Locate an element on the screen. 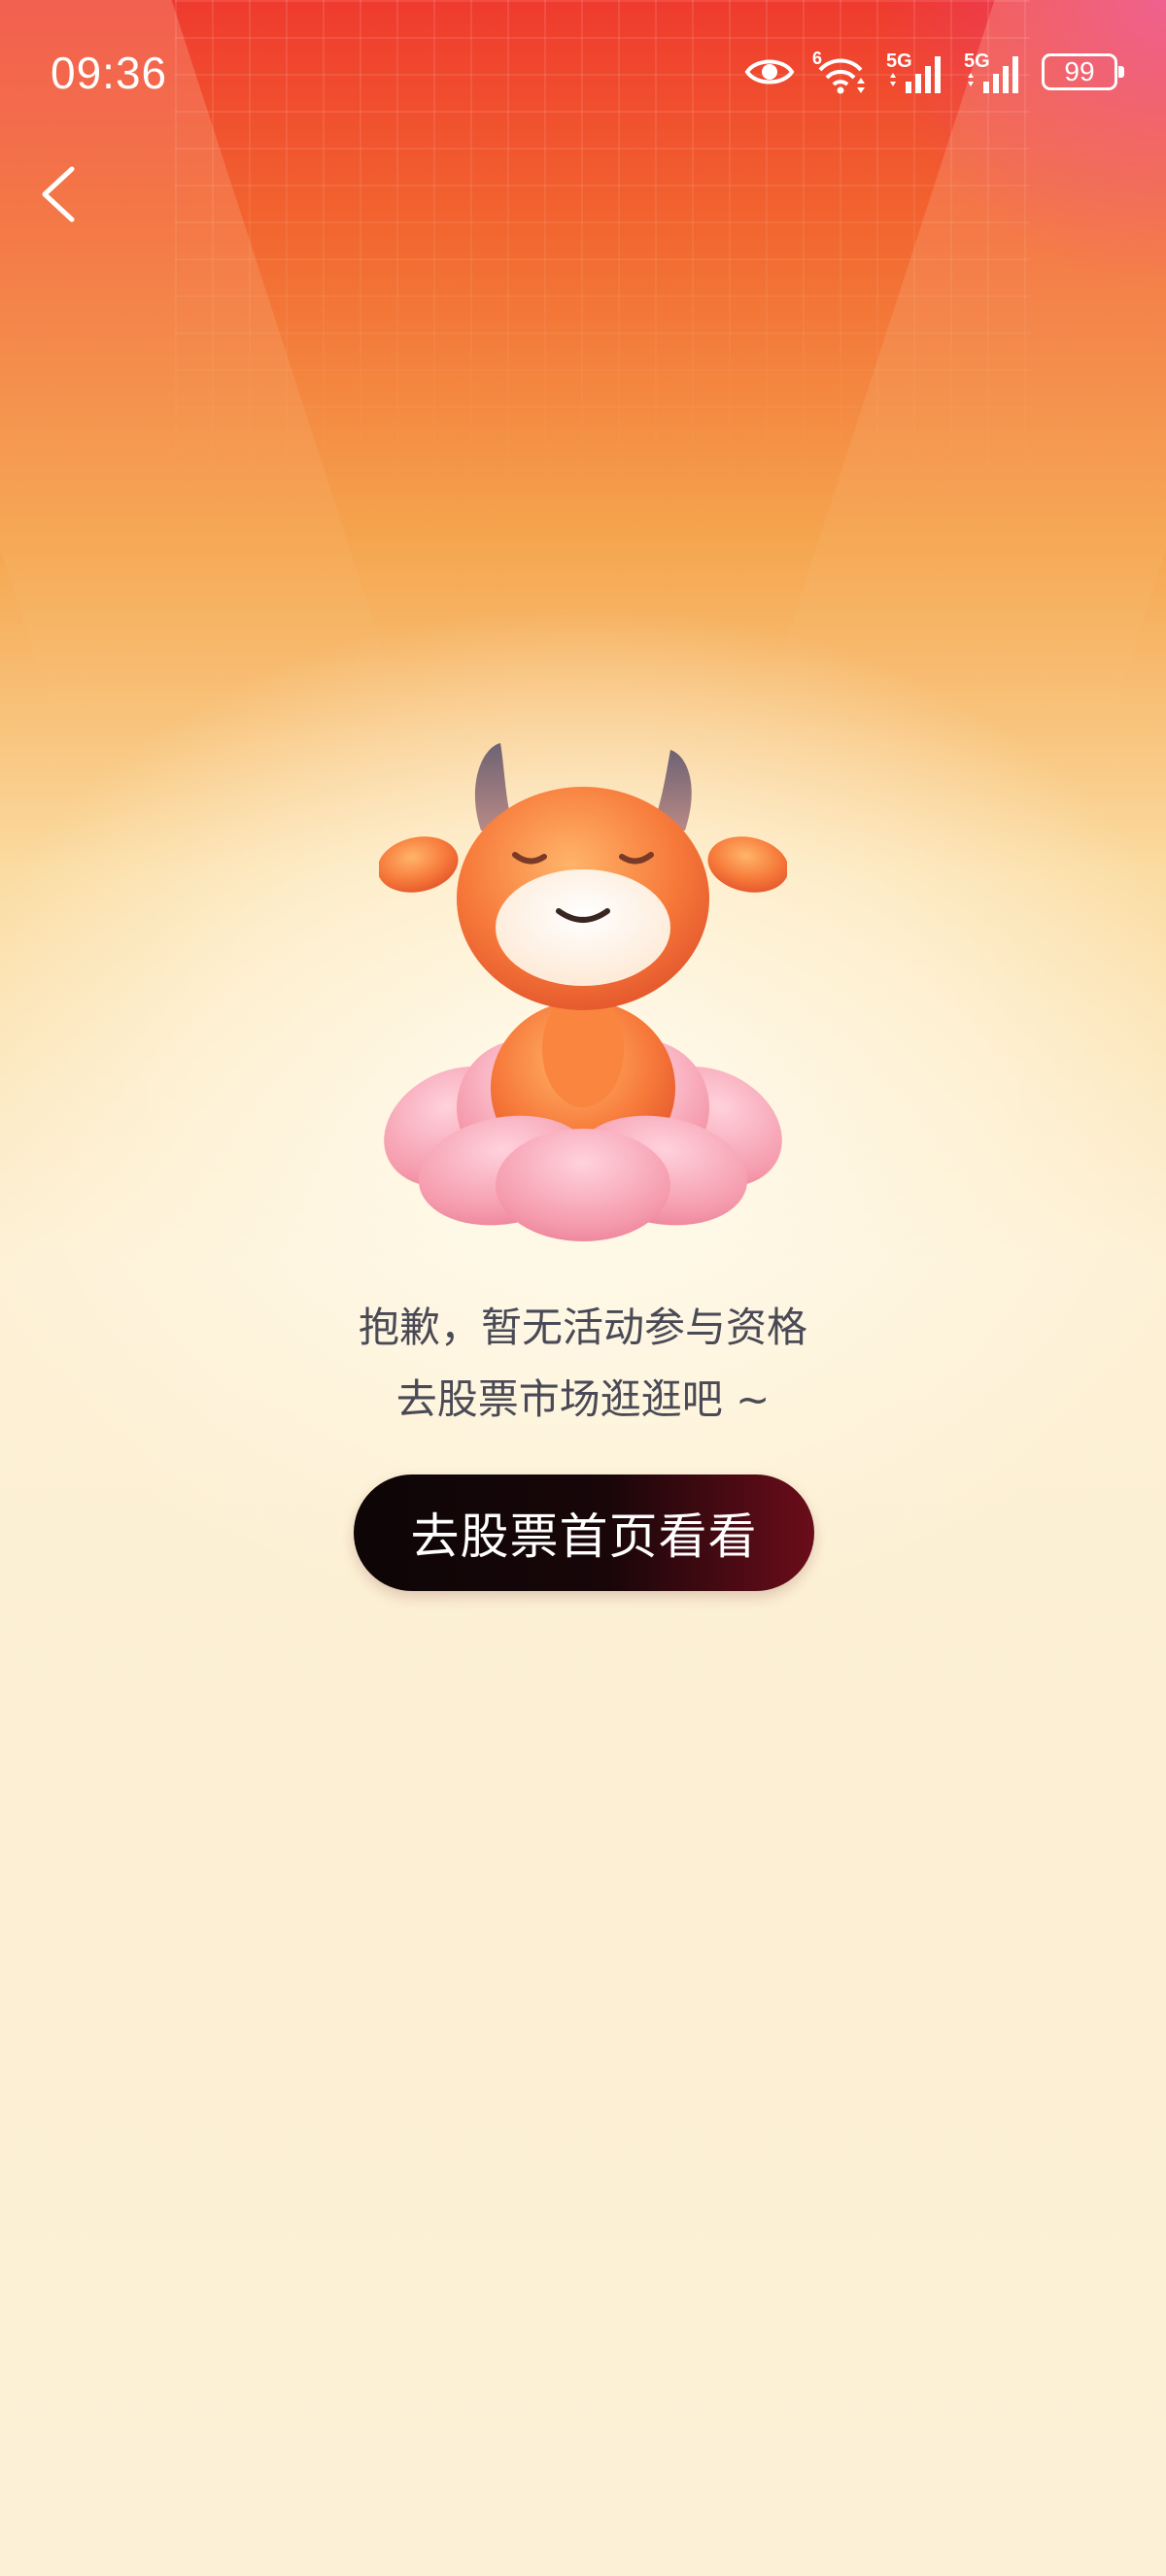 This screenshot has height=2576, width=1166. back-button is located at coordinates (60, 194).